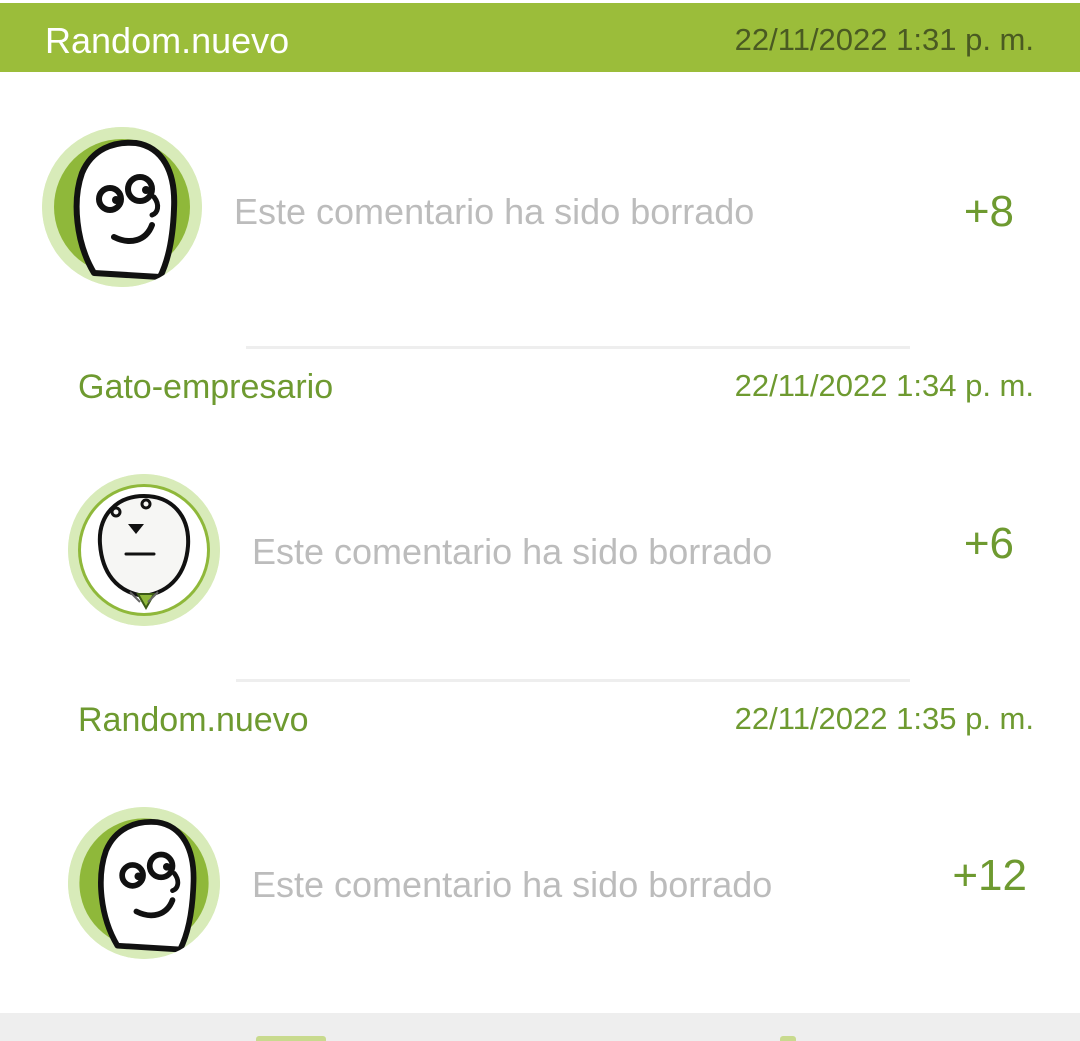 The width and height of the screenshot is (1080, 1041). I want to click on comment-header-bar: Random.nuevo 22/11/2022 1:31 p. m., so click(540, 37).